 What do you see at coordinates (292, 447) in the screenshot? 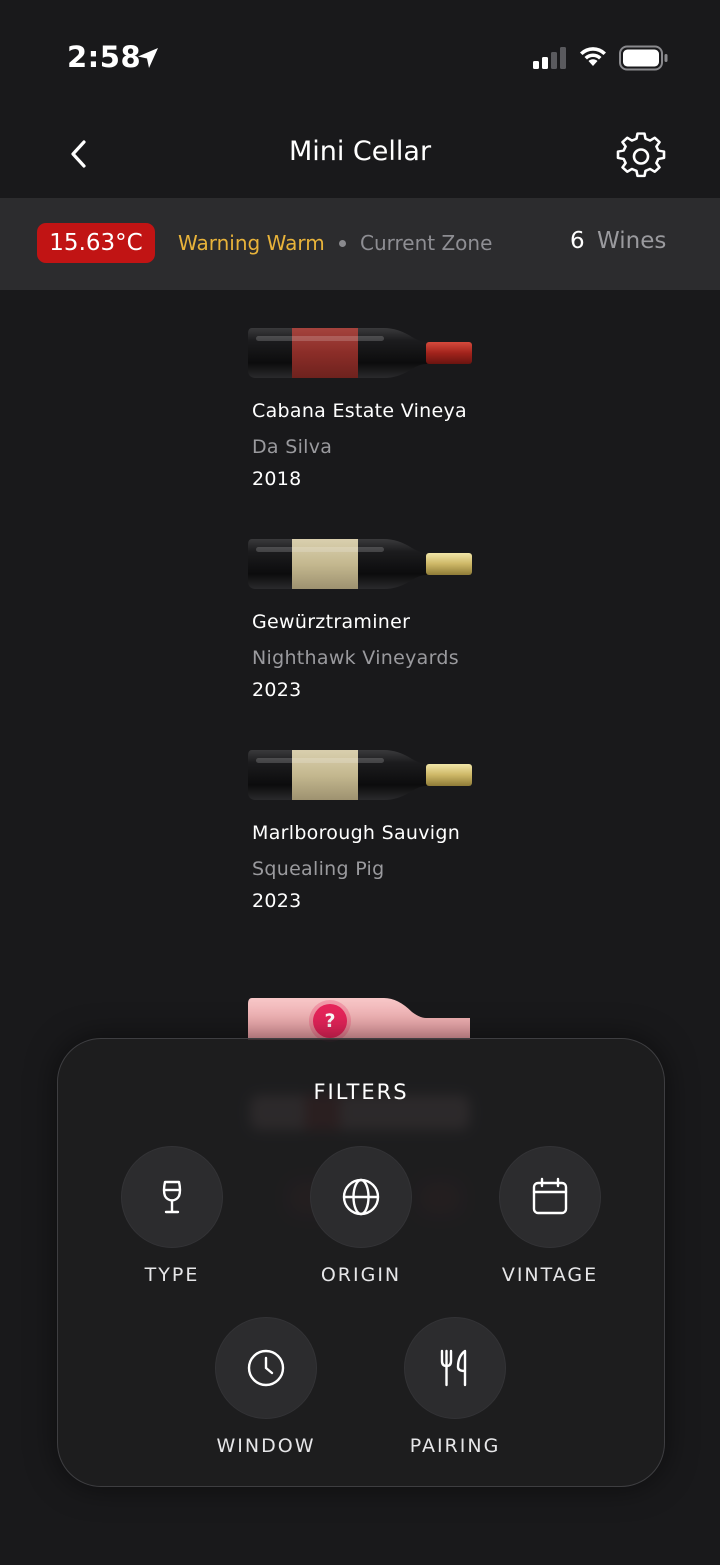
I see `wine-producer: Da Silva` at bounding box center [292, 447].